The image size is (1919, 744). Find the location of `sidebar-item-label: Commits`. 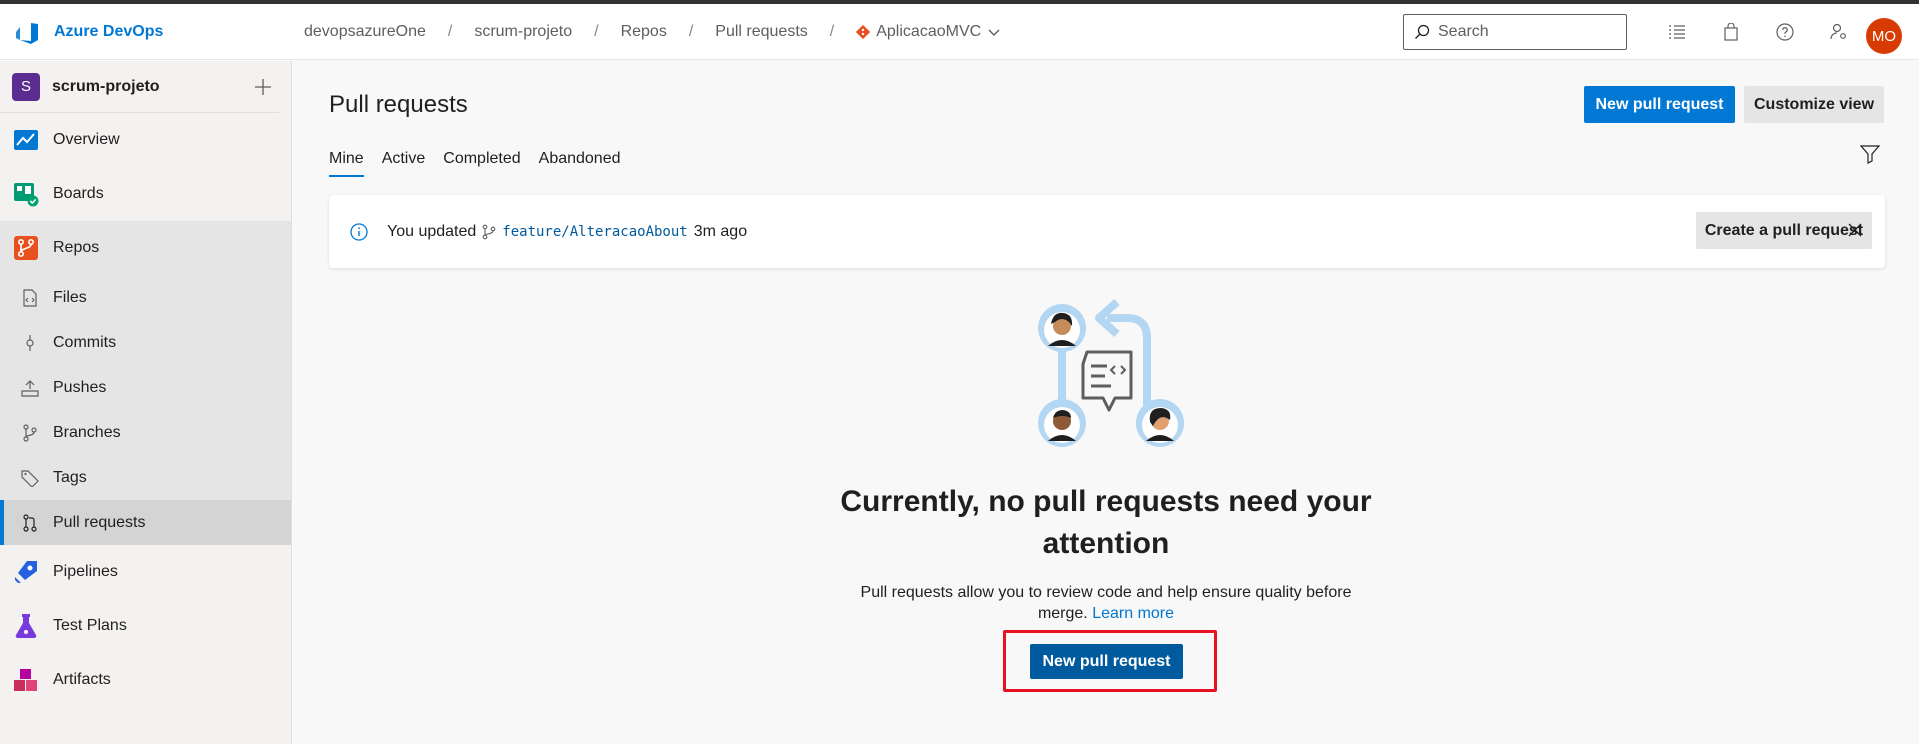

sidebar-item-label: Commits is located at coordinates (85, 342).